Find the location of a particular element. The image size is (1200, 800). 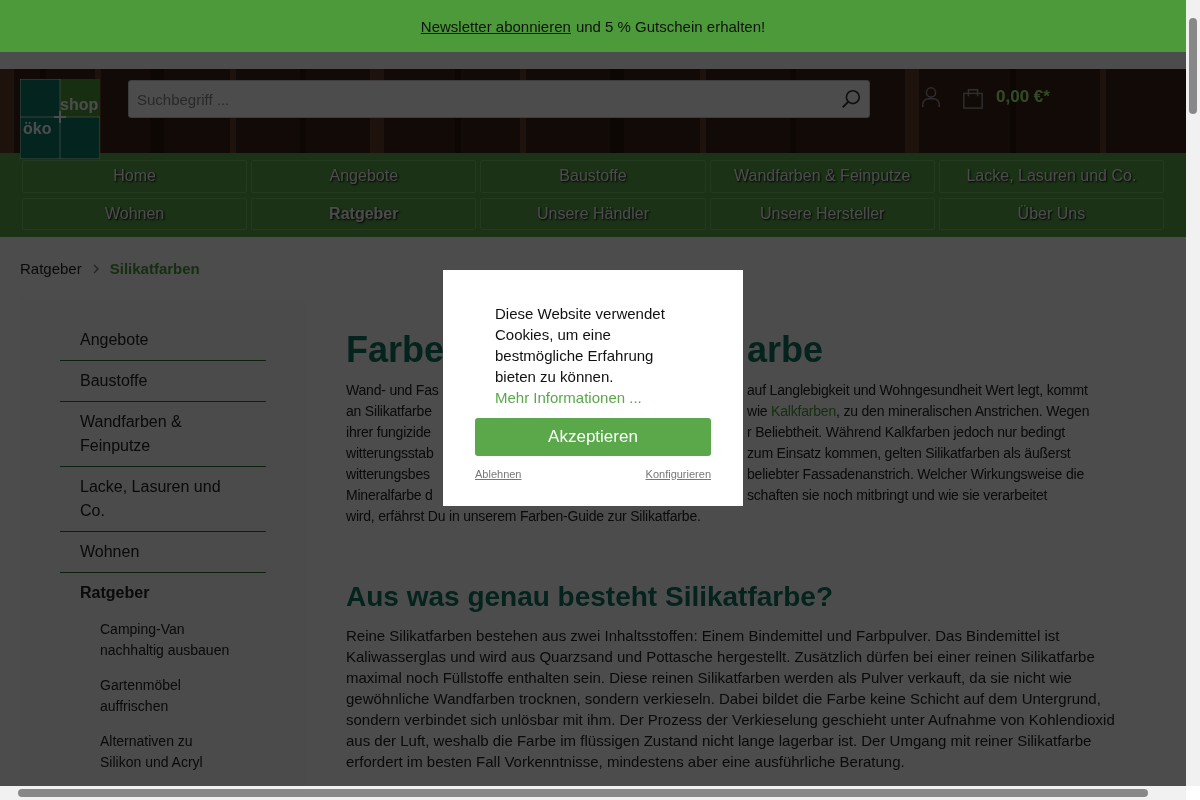

paragraph-text: , zu den mineralischen Anstrichen. Wegen is located at coordinates (963, 411).